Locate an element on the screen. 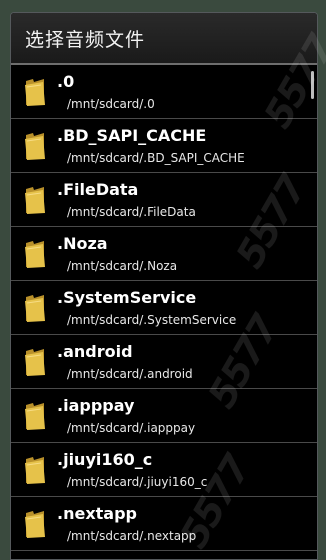  folder-path: /mnt/sdcard/.android is located at coordinates (130, 373).